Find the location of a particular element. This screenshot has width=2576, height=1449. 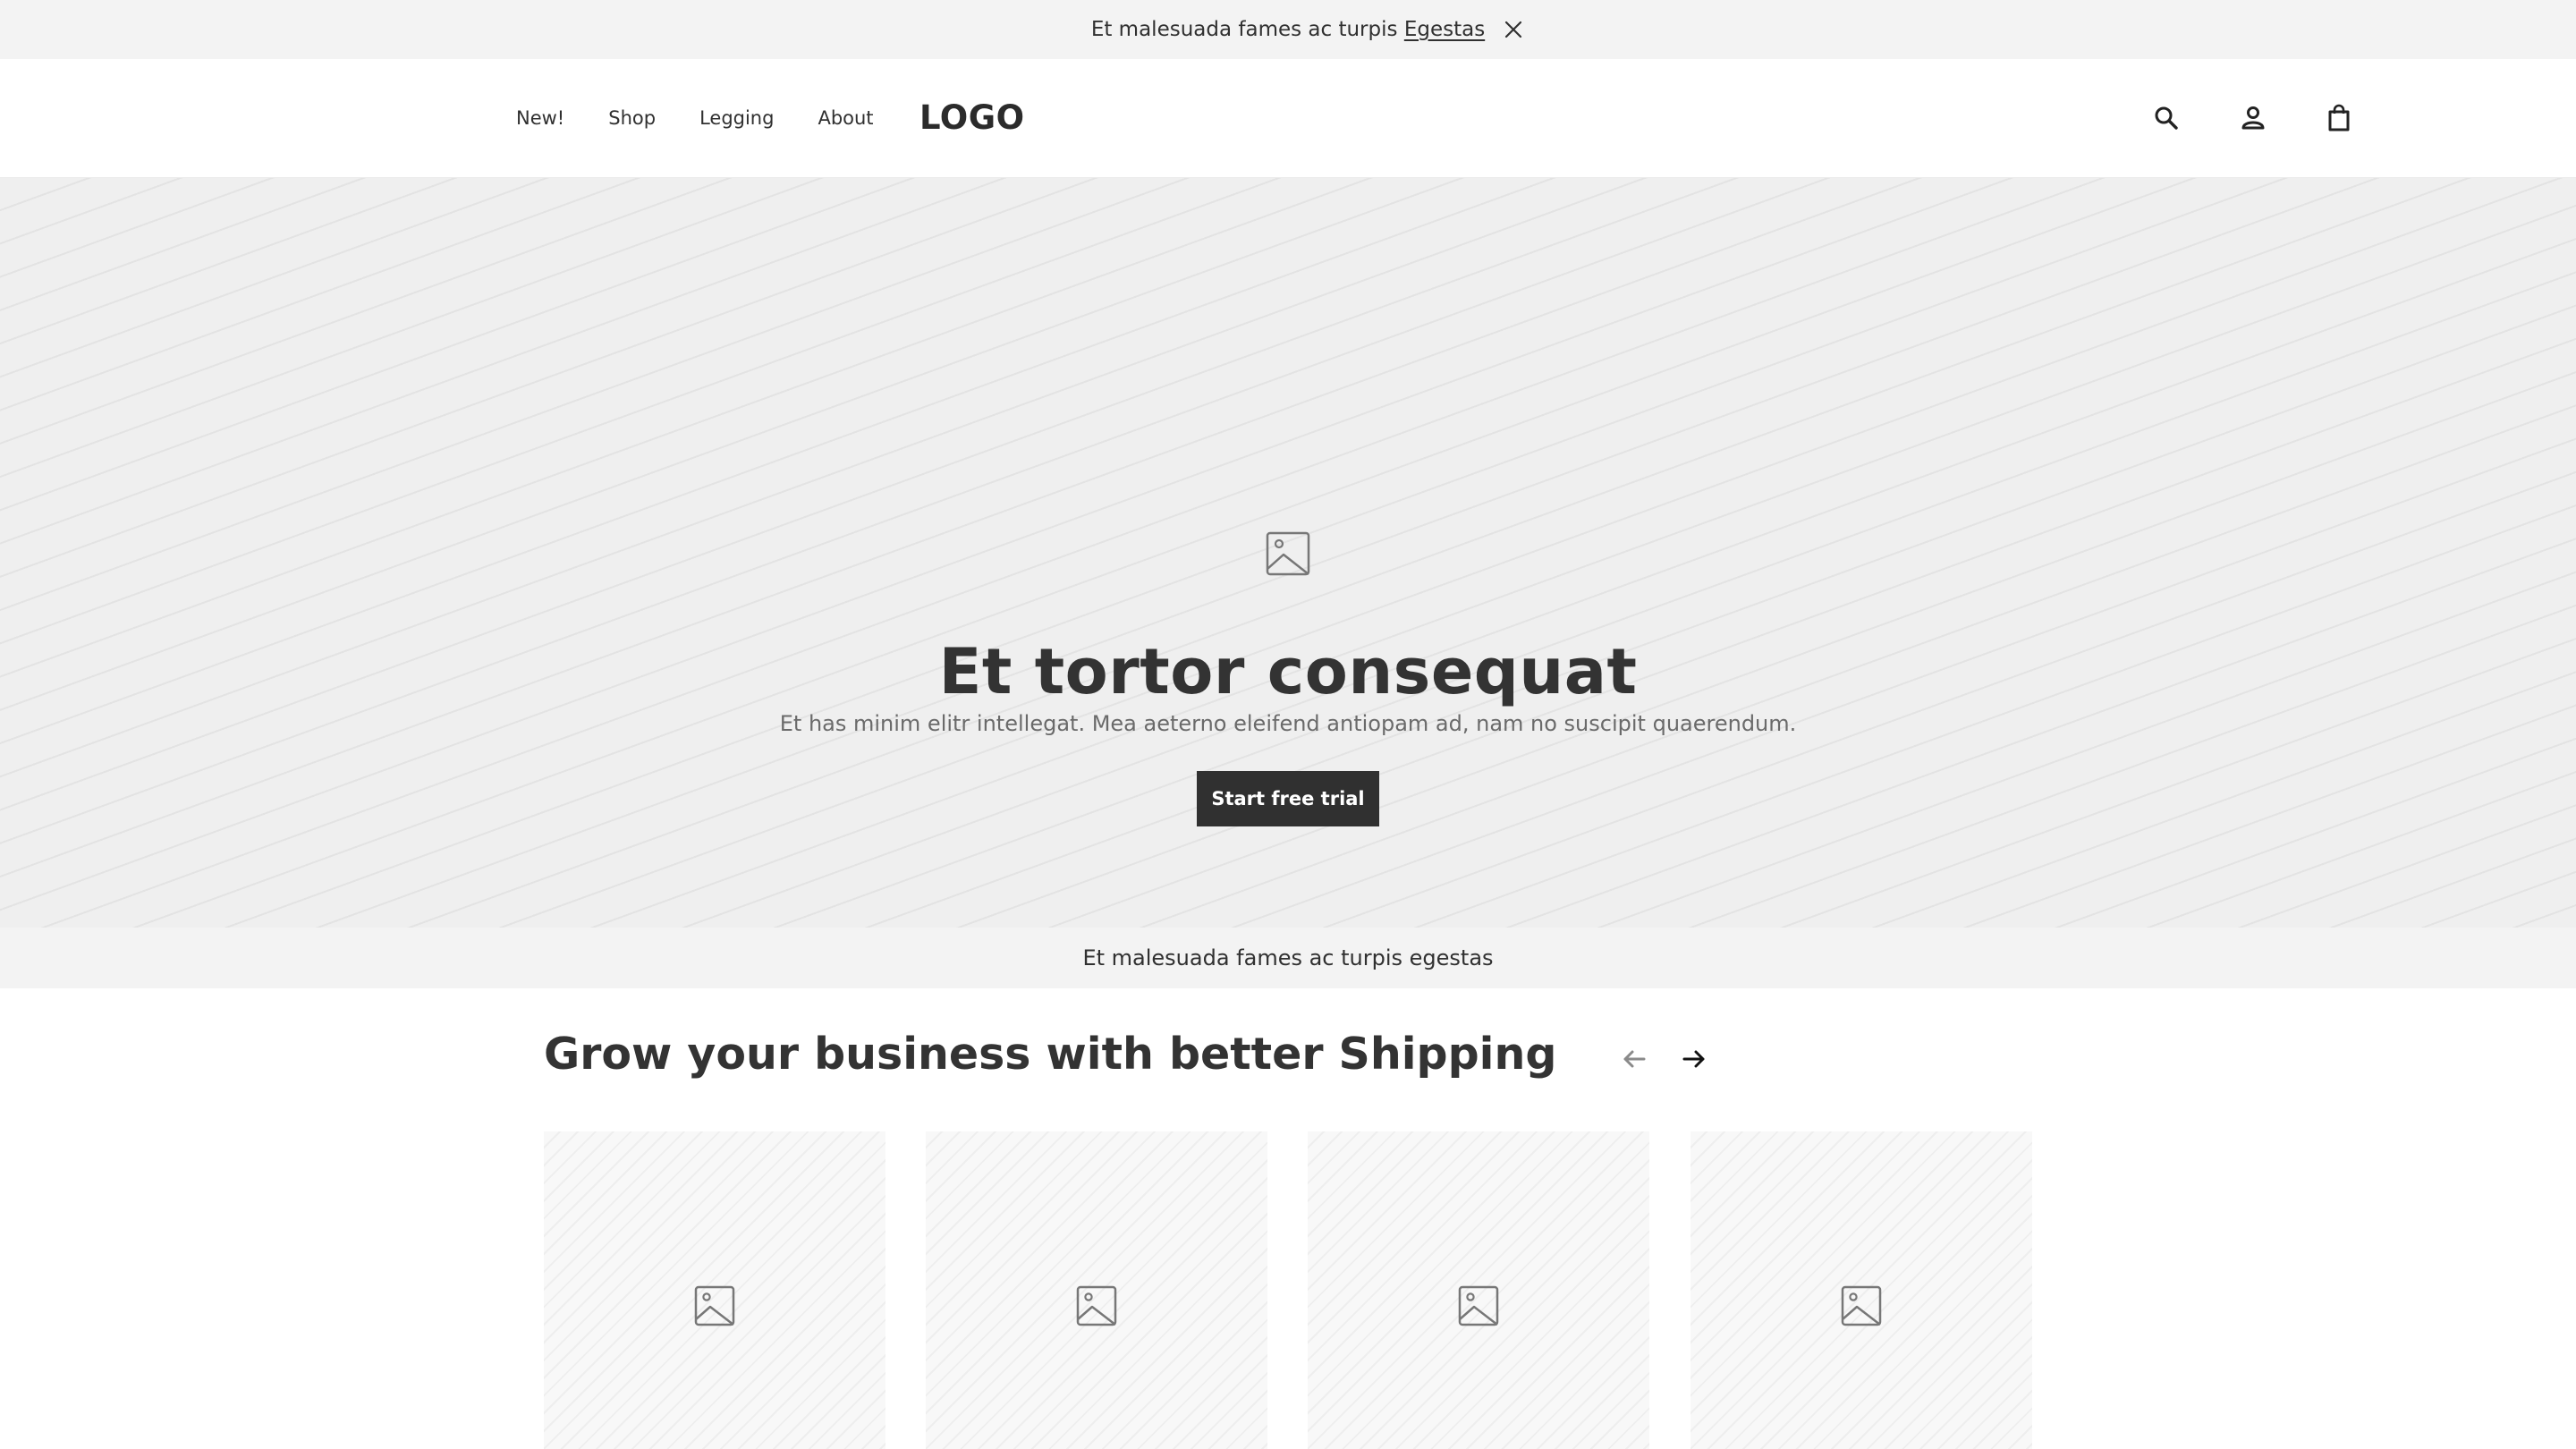

info-strip: Et malesuada fames ac turpis egestas is located at coordinates (1288, 958).